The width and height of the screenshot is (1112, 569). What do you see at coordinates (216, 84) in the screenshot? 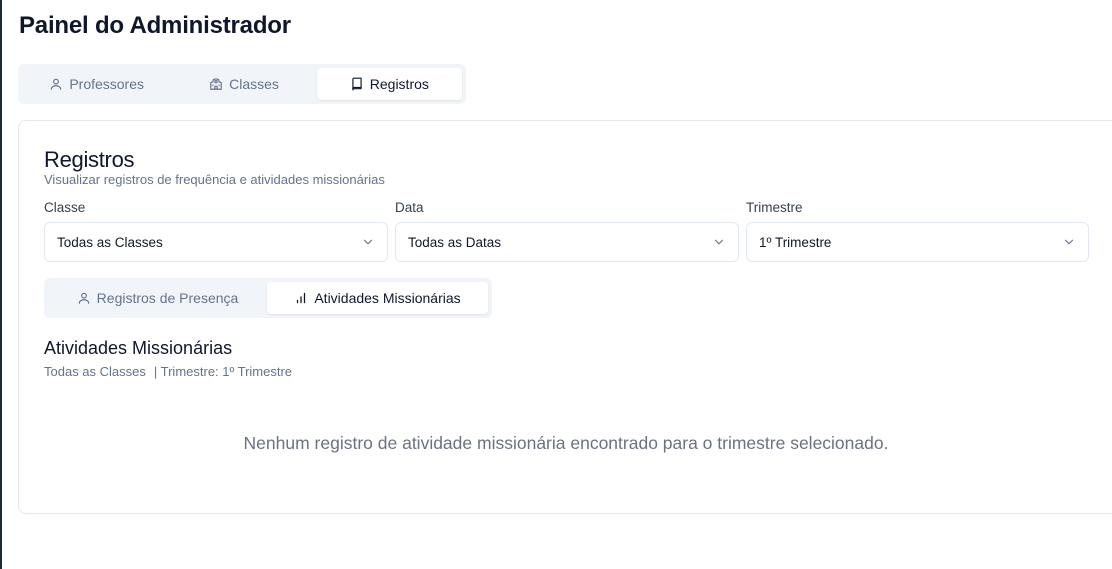
I see `school-icon` at bounding box center [216, 84].